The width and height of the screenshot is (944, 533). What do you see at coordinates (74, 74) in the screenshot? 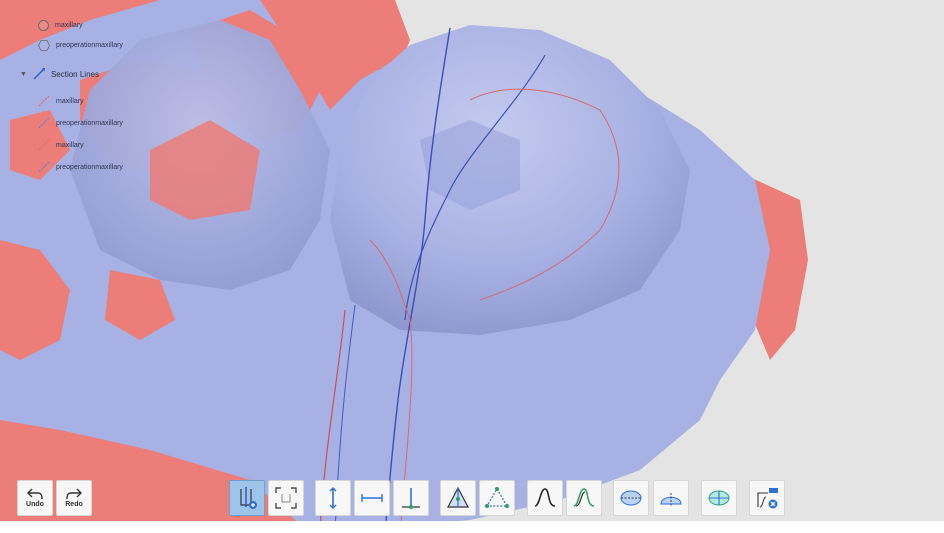
I see `section-lines-title: Section Lines` at bounding box center [74, 74].